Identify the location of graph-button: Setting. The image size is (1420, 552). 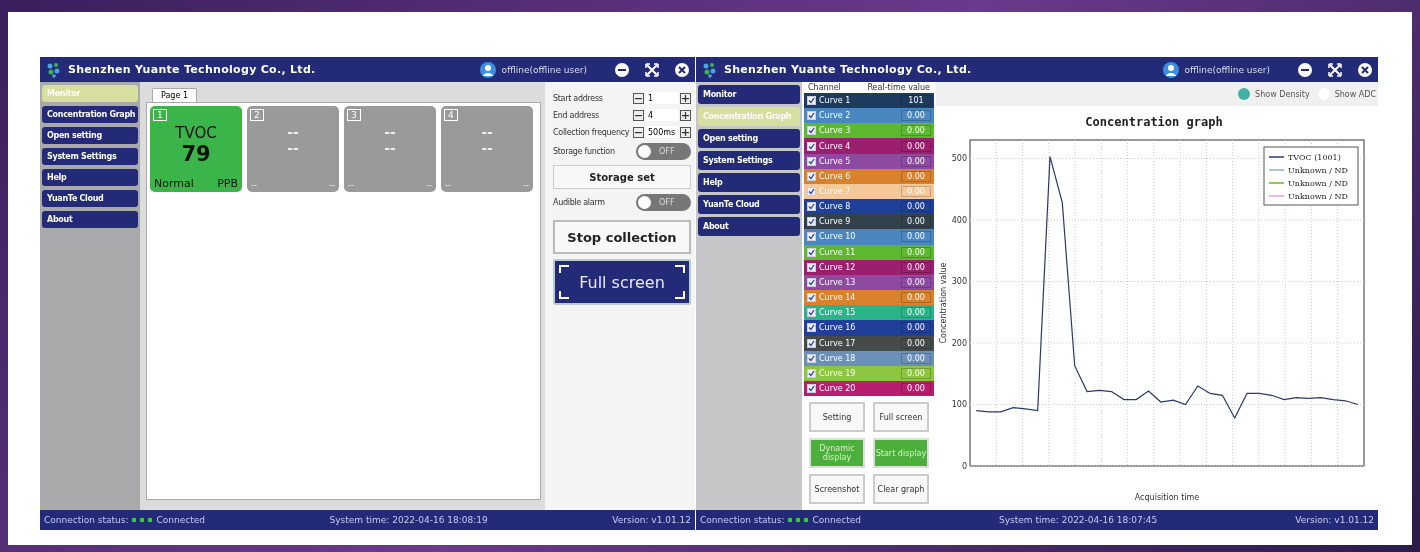
(837, 417).